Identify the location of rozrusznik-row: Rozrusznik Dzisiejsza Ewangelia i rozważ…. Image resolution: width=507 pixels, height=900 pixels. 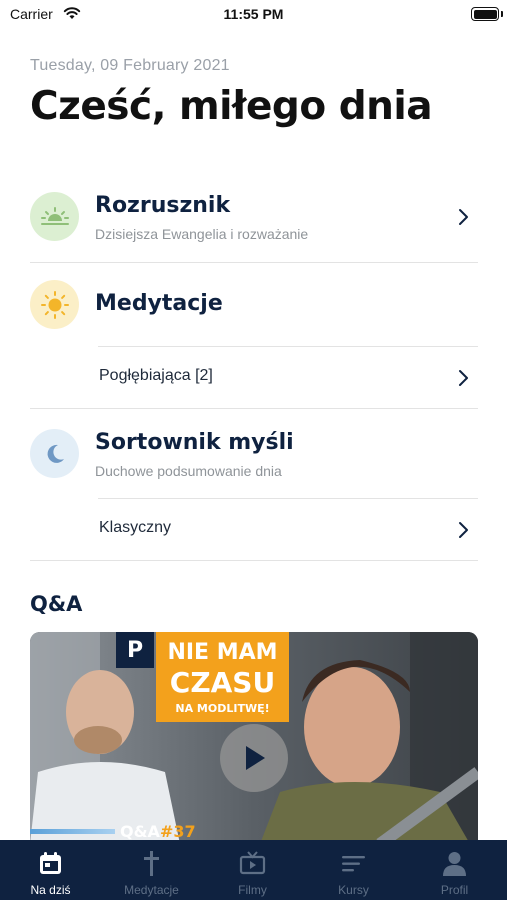
(254, 220).